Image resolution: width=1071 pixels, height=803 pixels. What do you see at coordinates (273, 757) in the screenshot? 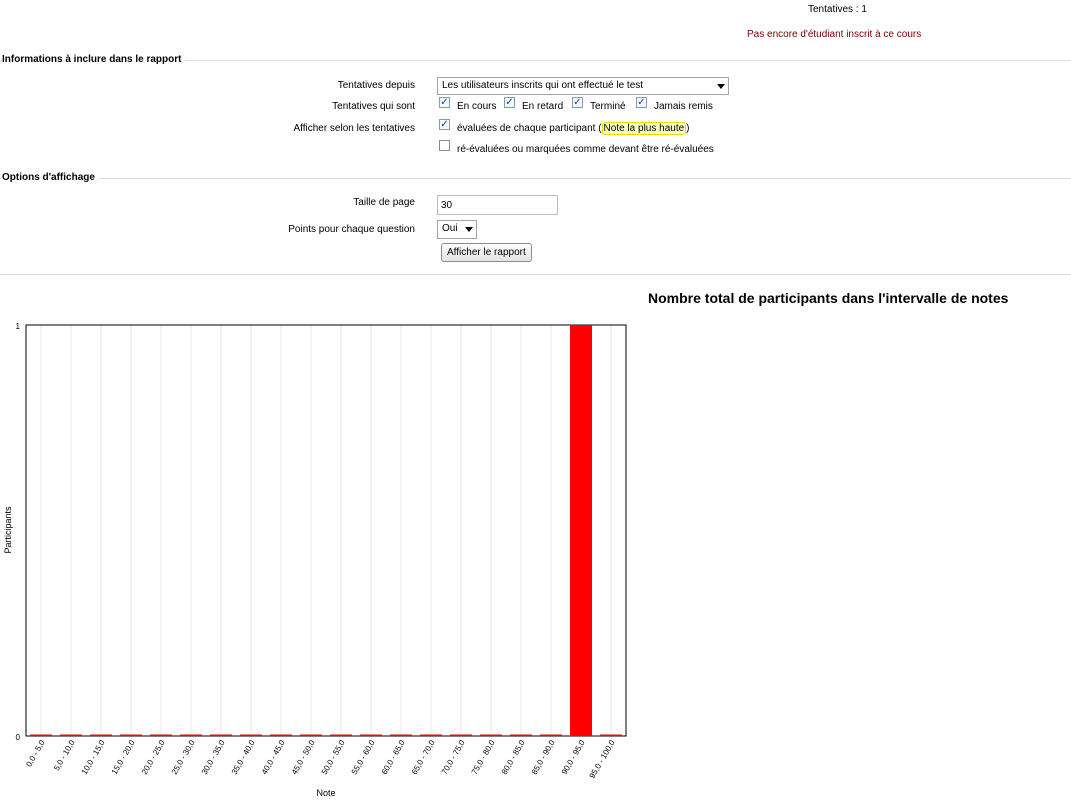
I see `x-tick-label: 40,0 - 45,0` at bounding box center [273, 757].